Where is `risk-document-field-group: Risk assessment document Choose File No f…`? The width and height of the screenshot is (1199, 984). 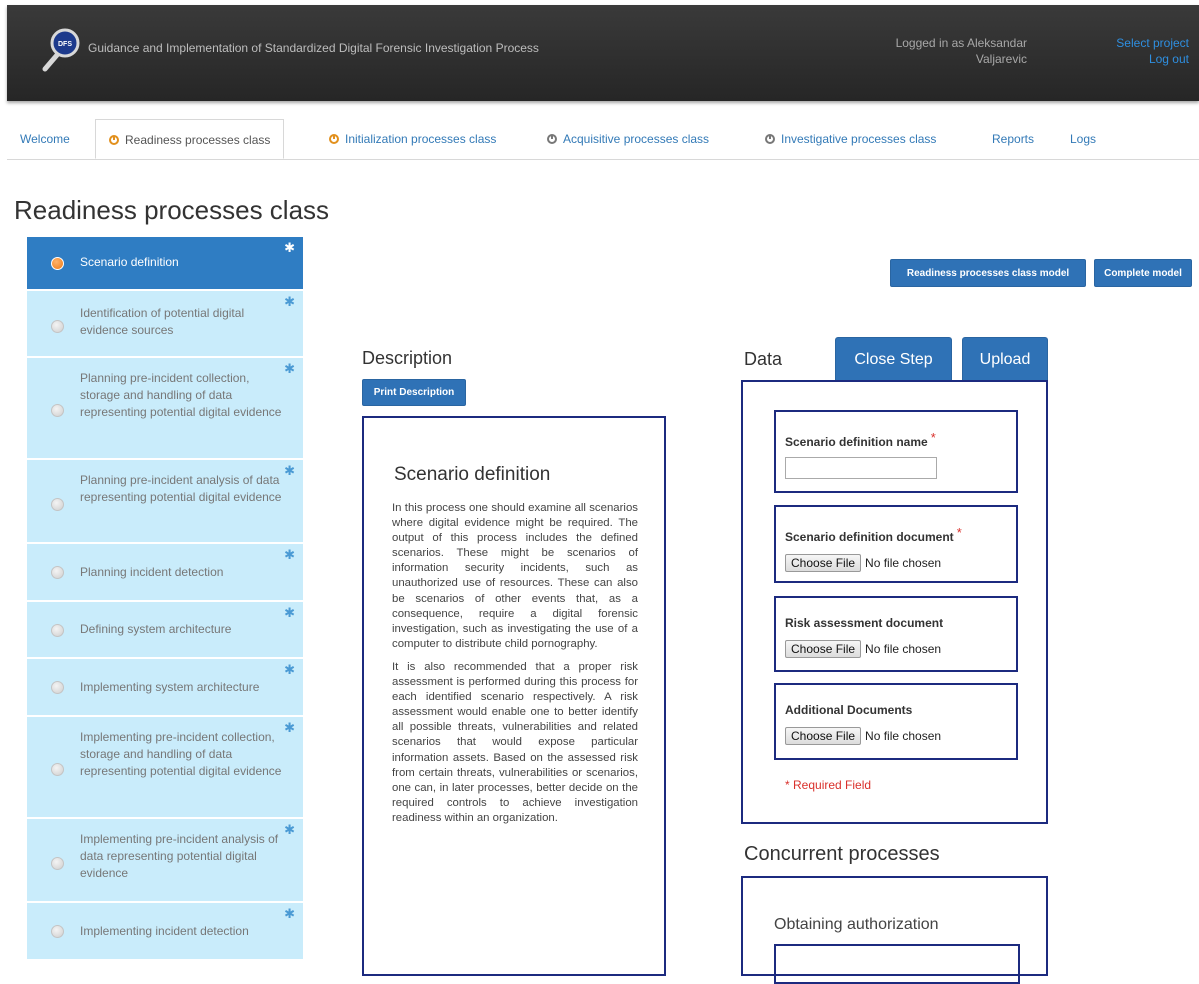
risk-document-field-group: Risk assessment document Choose File No f… is located at coordinates (896, 634).